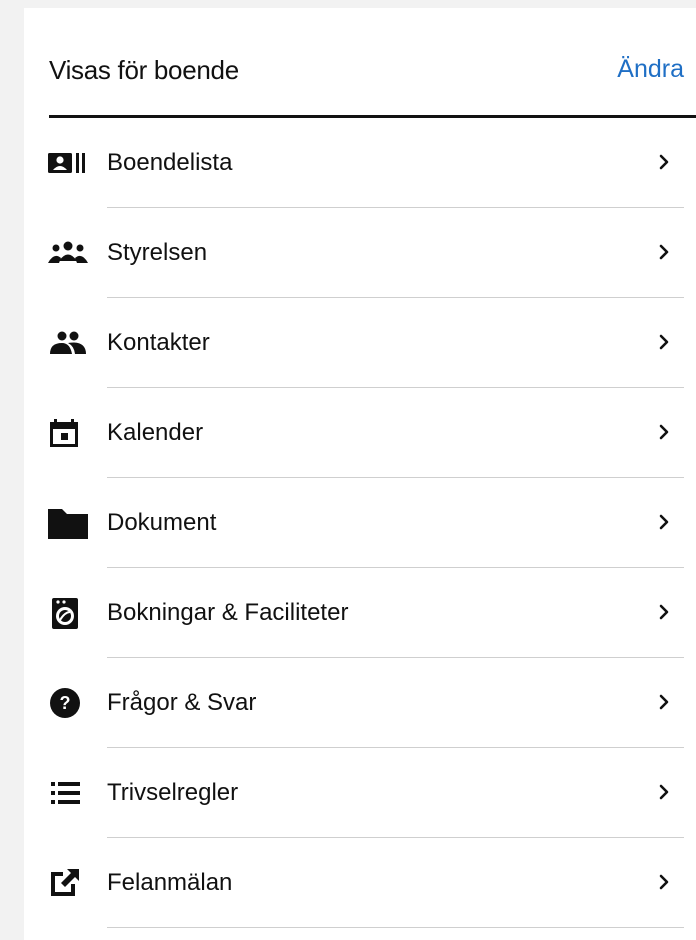 This screenshot has width=696, height=940. Describe the element at coordinates (170, 882) in the screenshot. I see `menu-item-label: Felanmälan` at that location.